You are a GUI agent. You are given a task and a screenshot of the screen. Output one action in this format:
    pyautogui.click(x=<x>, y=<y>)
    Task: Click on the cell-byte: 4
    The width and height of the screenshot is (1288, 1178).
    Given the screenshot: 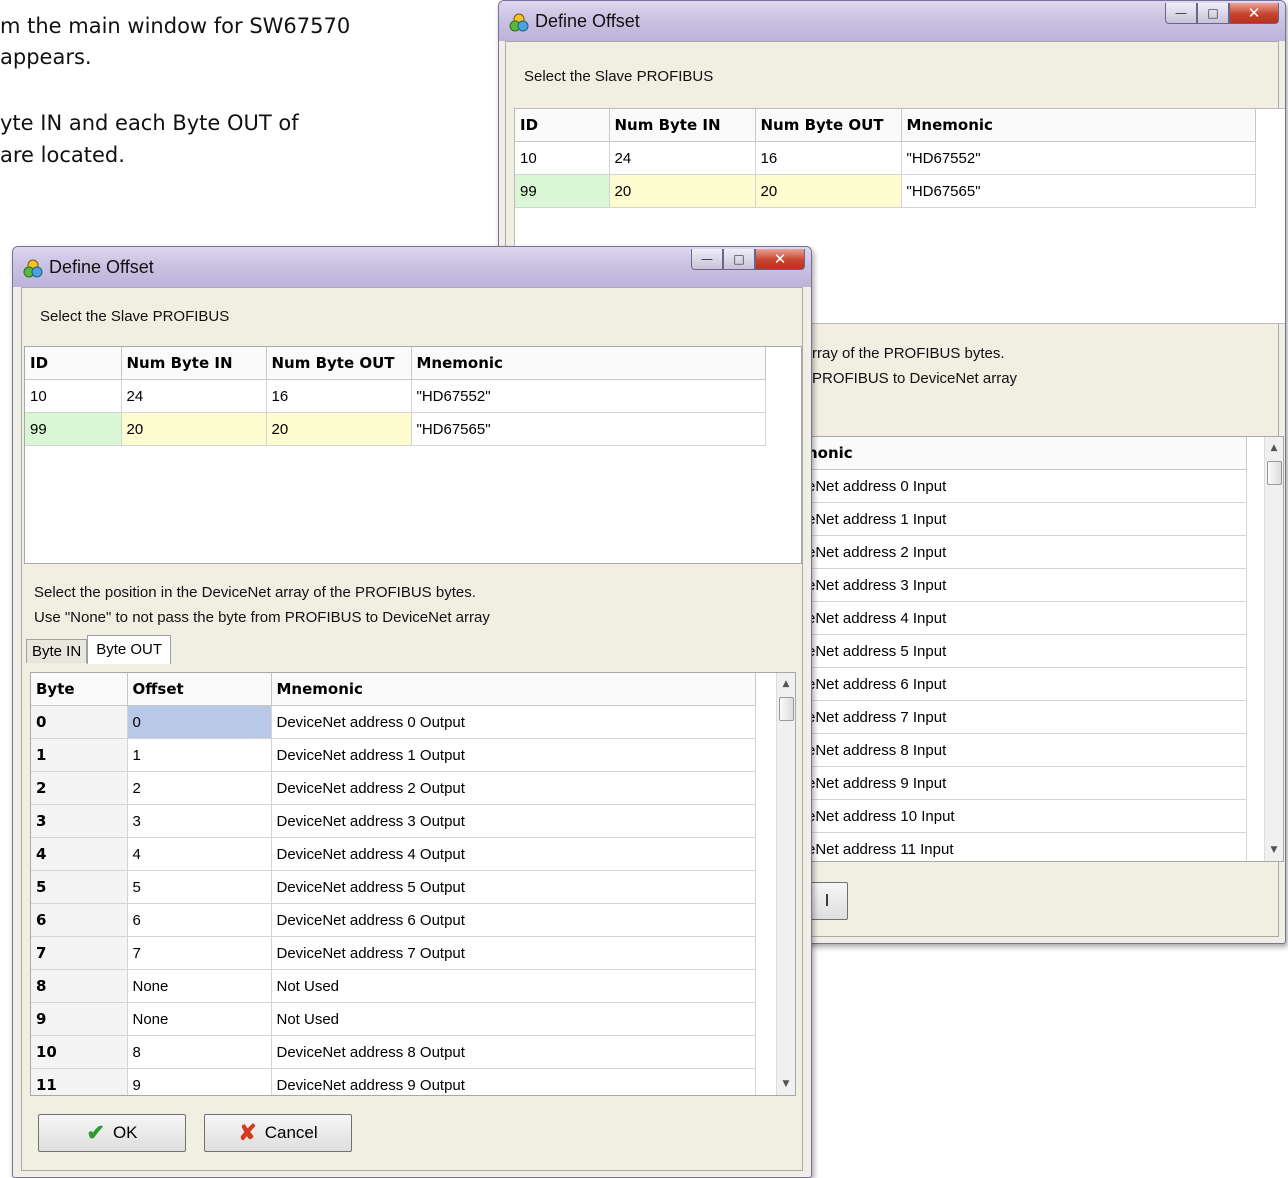 What is the action you would take?
    pyautogui.click(x=79, y=854)
    